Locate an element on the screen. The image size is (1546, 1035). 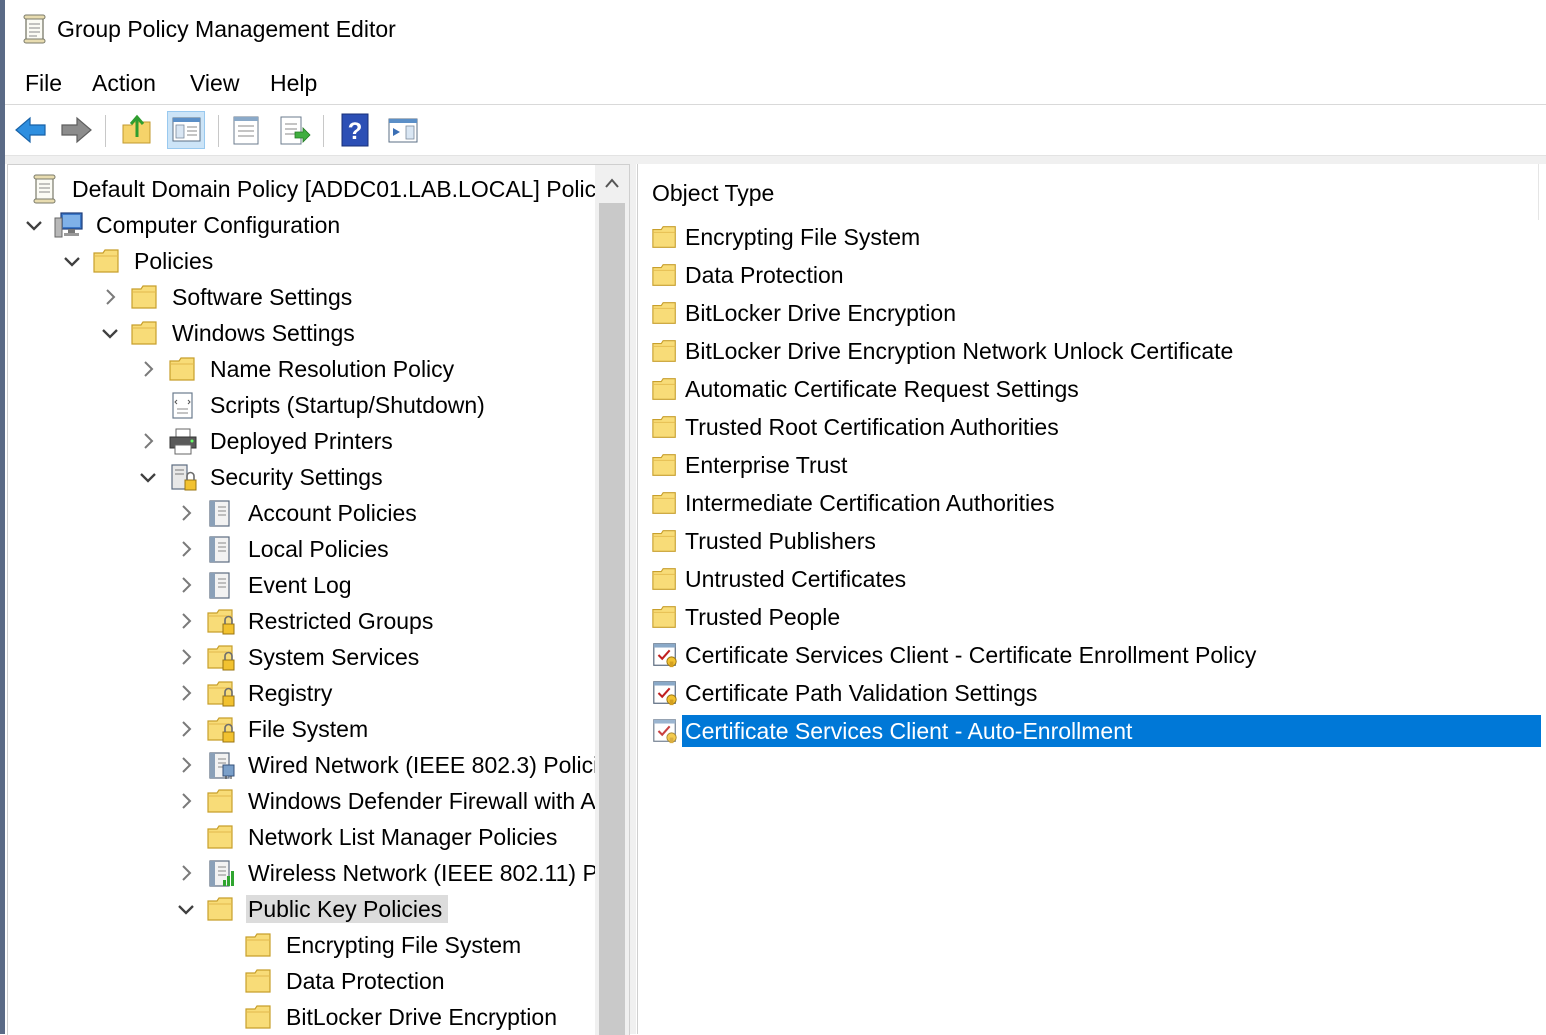
help-icon: ? is located at coordinates (355, 130).